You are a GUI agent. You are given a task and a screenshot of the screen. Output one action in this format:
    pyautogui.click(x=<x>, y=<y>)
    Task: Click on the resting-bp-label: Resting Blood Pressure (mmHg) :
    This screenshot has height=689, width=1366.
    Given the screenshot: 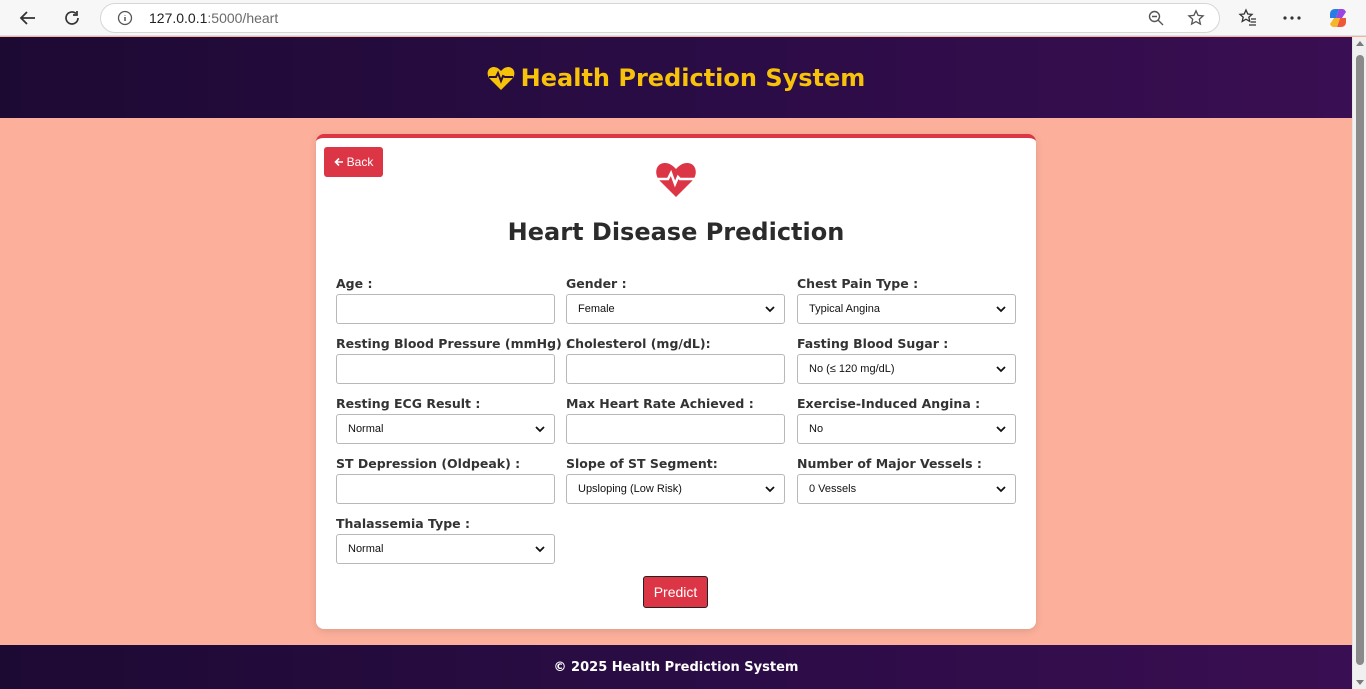 What is the action you would take?
    pyautogui.click(x=454, y=343)
    